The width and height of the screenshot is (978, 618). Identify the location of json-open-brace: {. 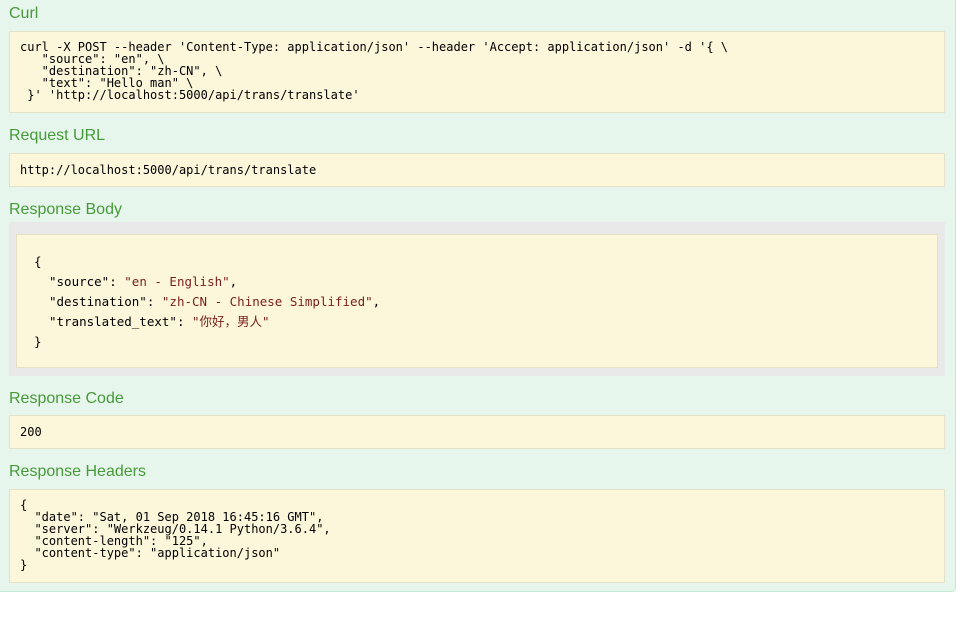
(38, 261).